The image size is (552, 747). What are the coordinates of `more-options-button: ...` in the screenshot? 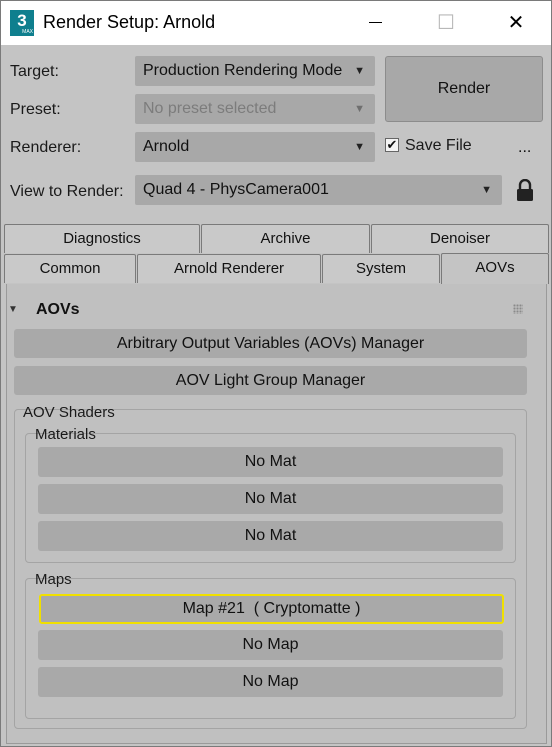 It's located at (524, 148).